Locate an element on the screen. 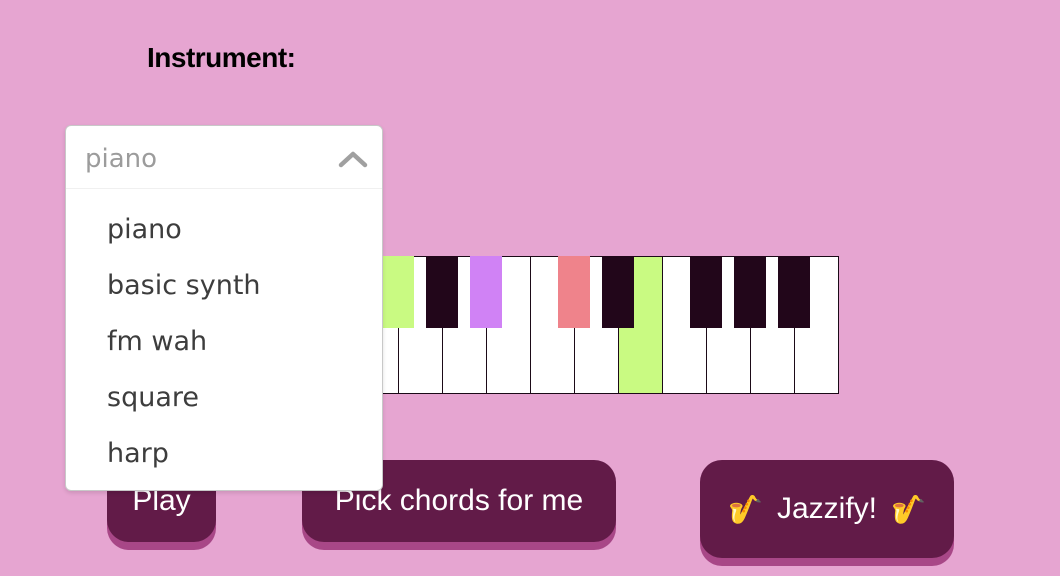 The height and width of the screenshot is (576, 1060). instrument-option: fm wah is located at coordinates (224, 342).